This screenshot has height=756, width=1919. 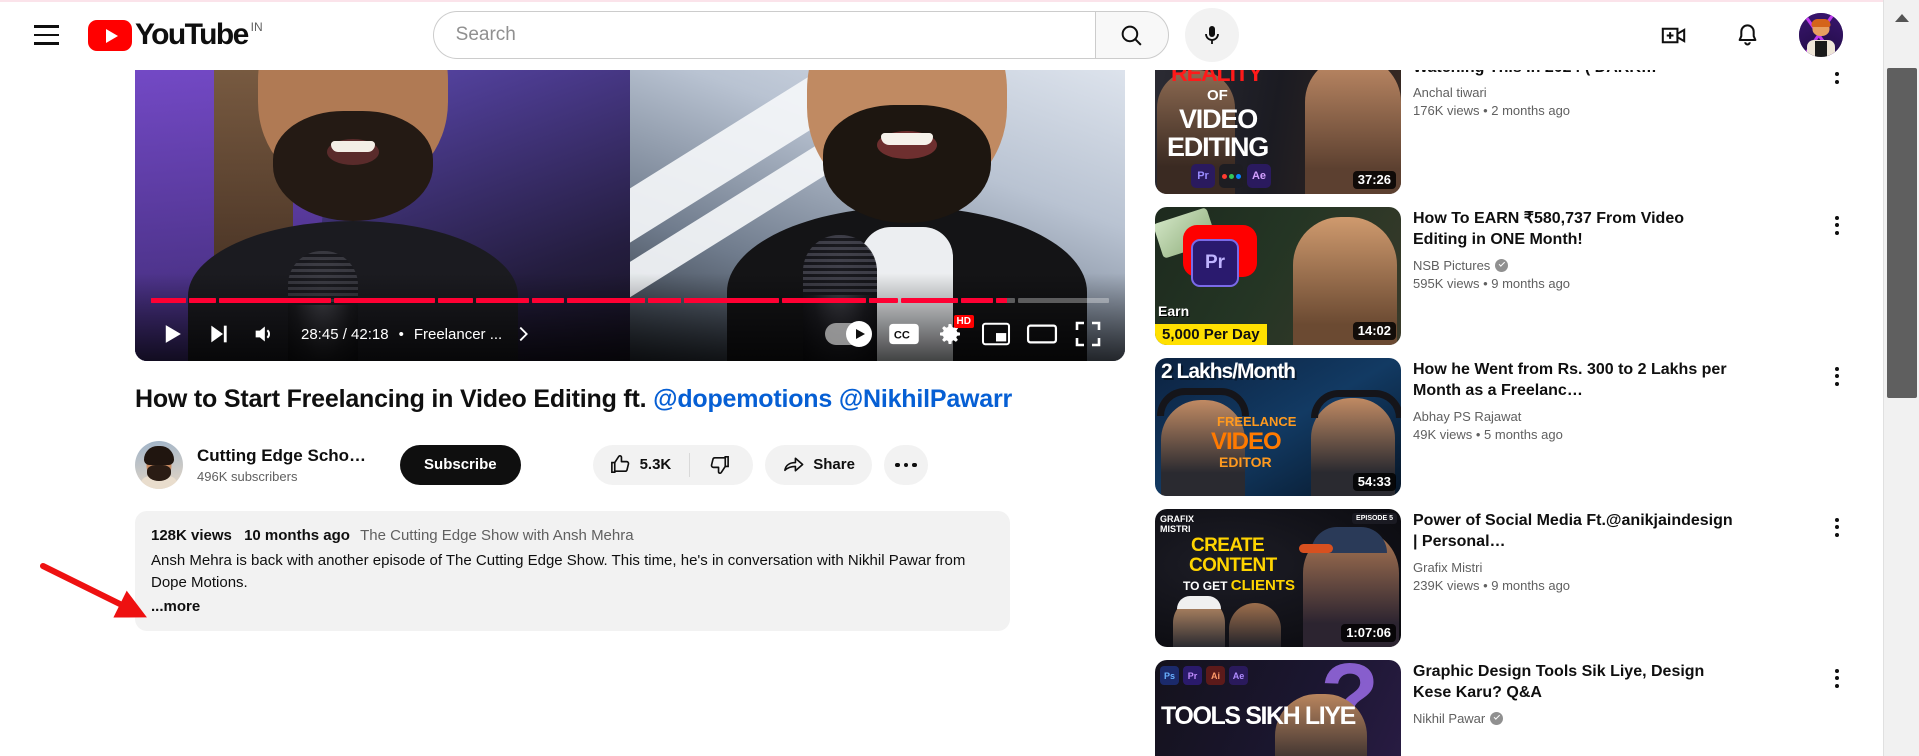 I want to click on recommended-video-channel: Abhay PS Rajawat, so click(x=1576, y=416).